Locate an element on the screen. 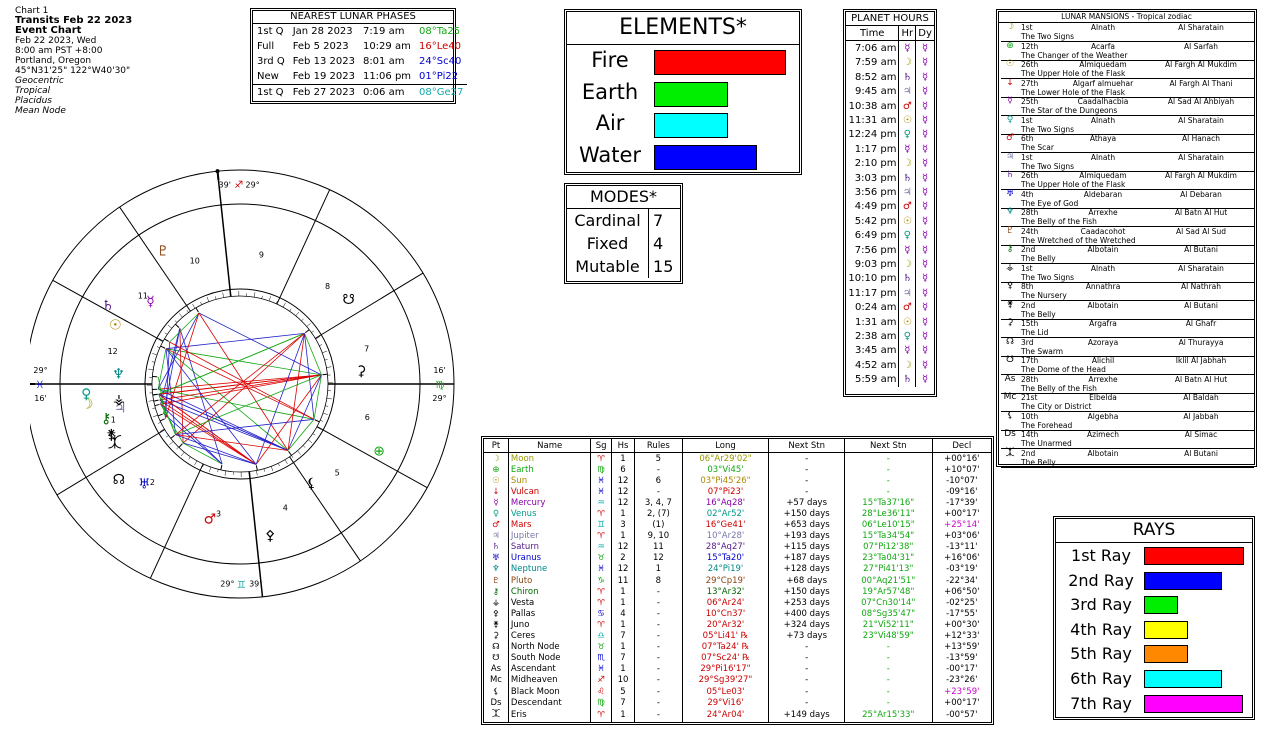  declination: +12°33' is located at coordinates (962, 636).